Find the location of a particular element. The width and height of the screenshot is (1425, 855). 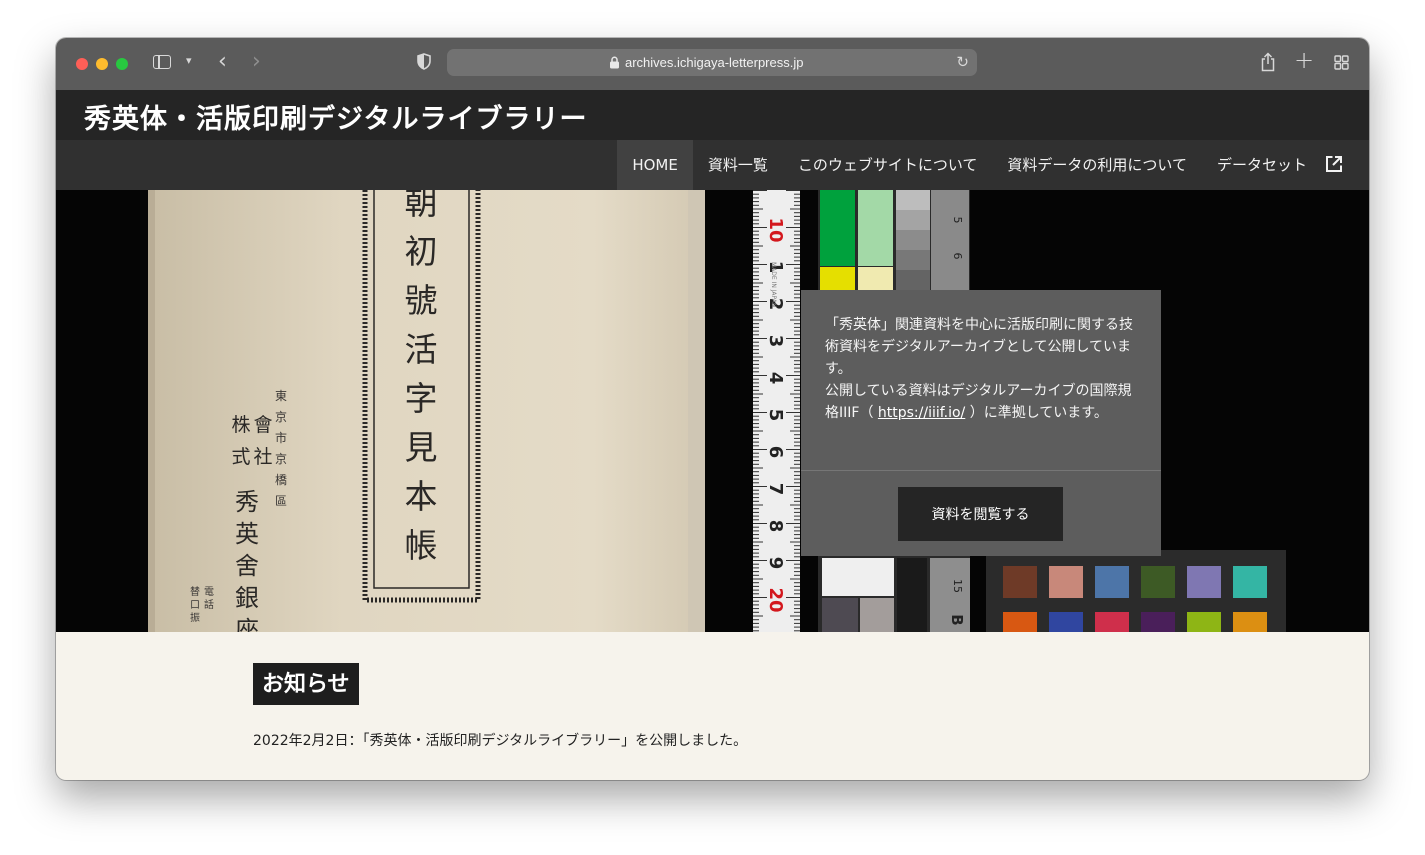

sidebar-toggle-icon is located at coordinates (162, 62).